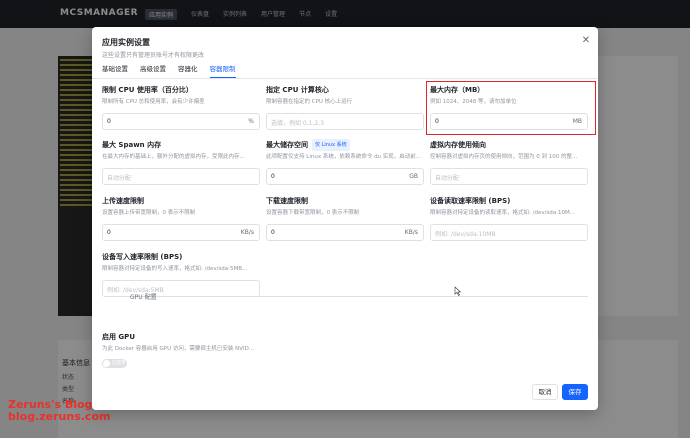 The width and height of the screenshot is (690, 438). What do you see at coordinates (345, 121) in the screenshot?
I see `cpu-cores-input: 选填，例如 0,1,2,3` at bounding box center [345, 121].